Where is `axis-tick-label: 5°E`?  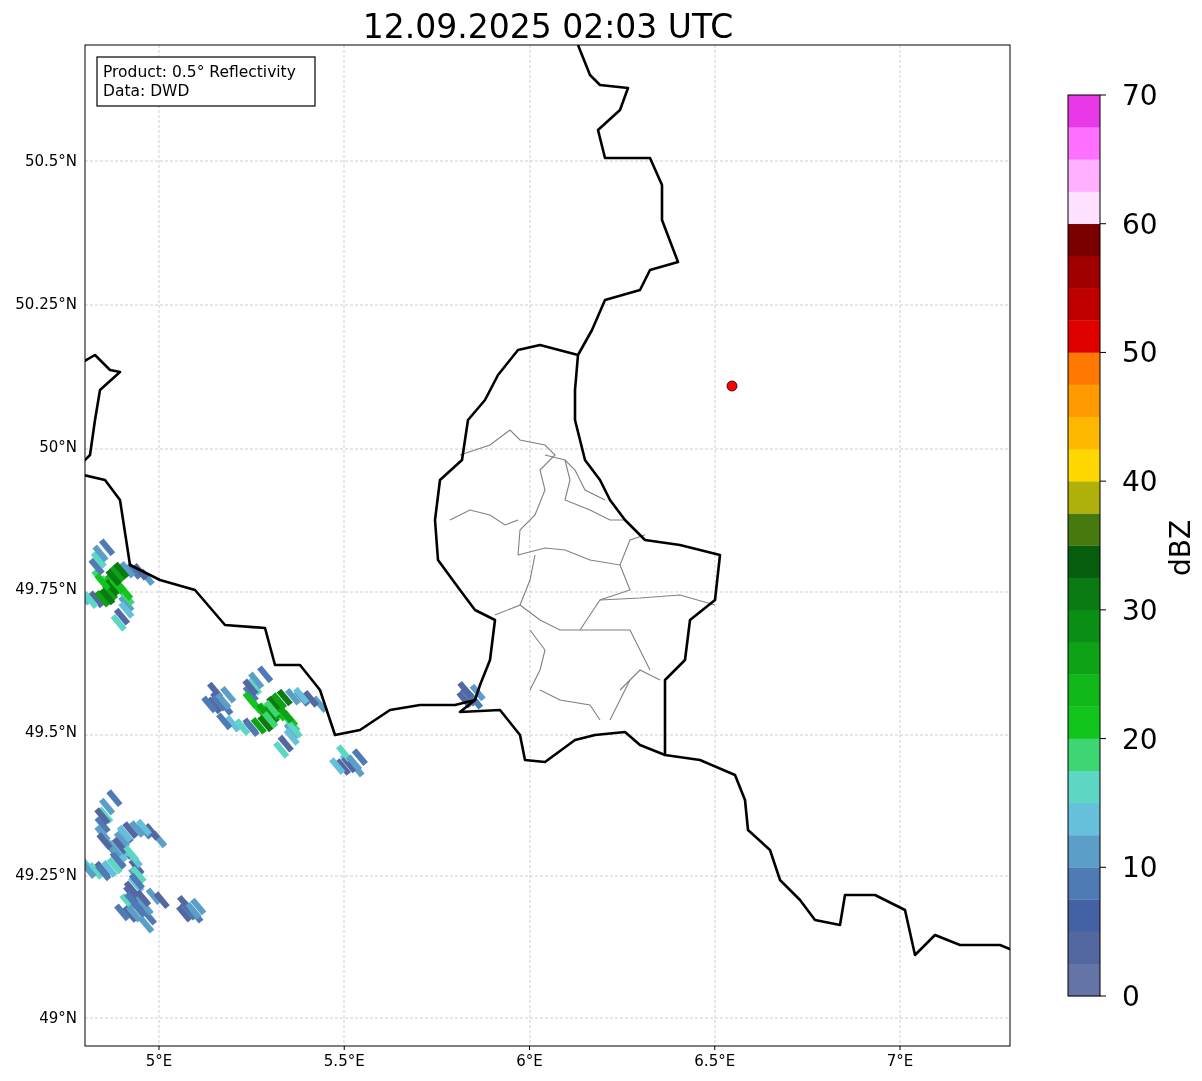 axis-tick-label: 5°E is located at coordinates (159, 1061).